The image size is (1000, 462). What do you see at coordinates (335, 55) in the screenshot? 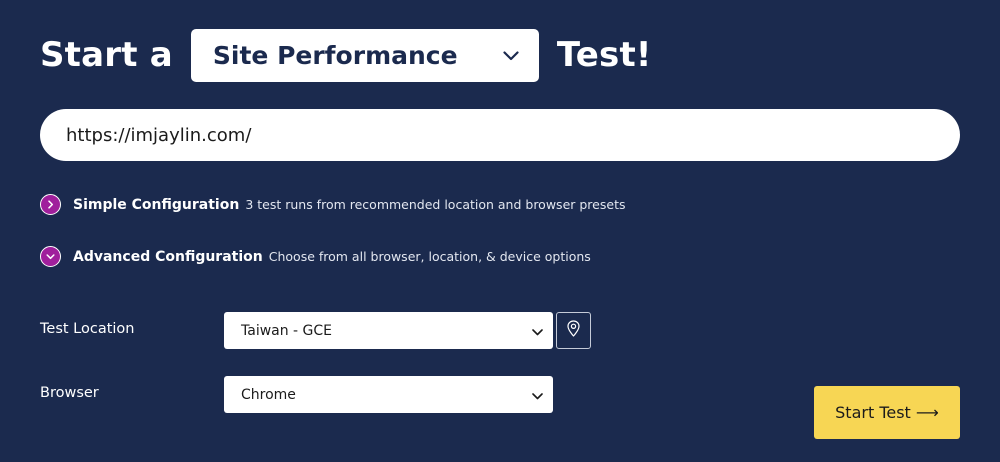
I see `test-type-value: Site Performance` at bounding box center [335, 55].